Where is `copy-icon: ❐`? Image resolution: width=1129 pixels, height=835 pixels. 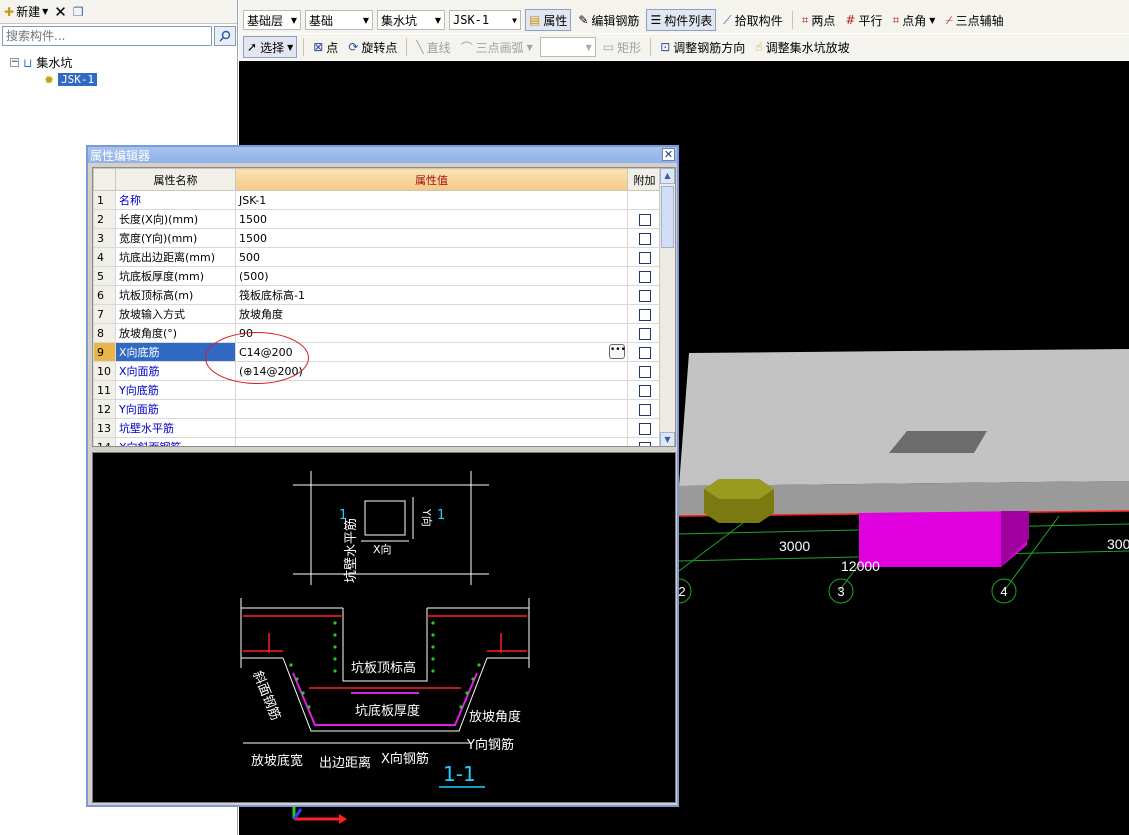 copy-icon: ❐ is located at coordinates (78, 12).